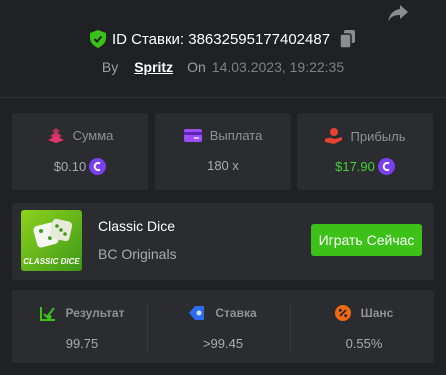  What do you see at coordinates (196, 67) in the screenshot?
I see `on-label: On` at bounding box center [196, 67].